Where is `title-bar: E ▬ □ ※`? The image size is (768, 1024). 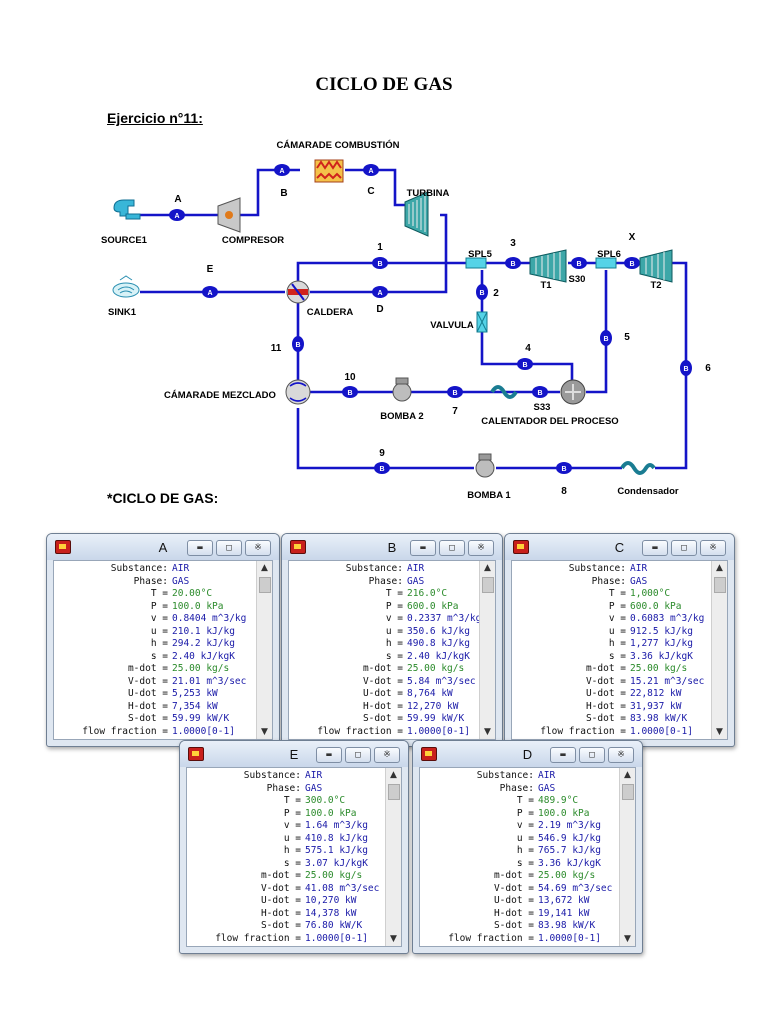
title-bar: E ▬ □ ※ is located at coordinates (294, 754).